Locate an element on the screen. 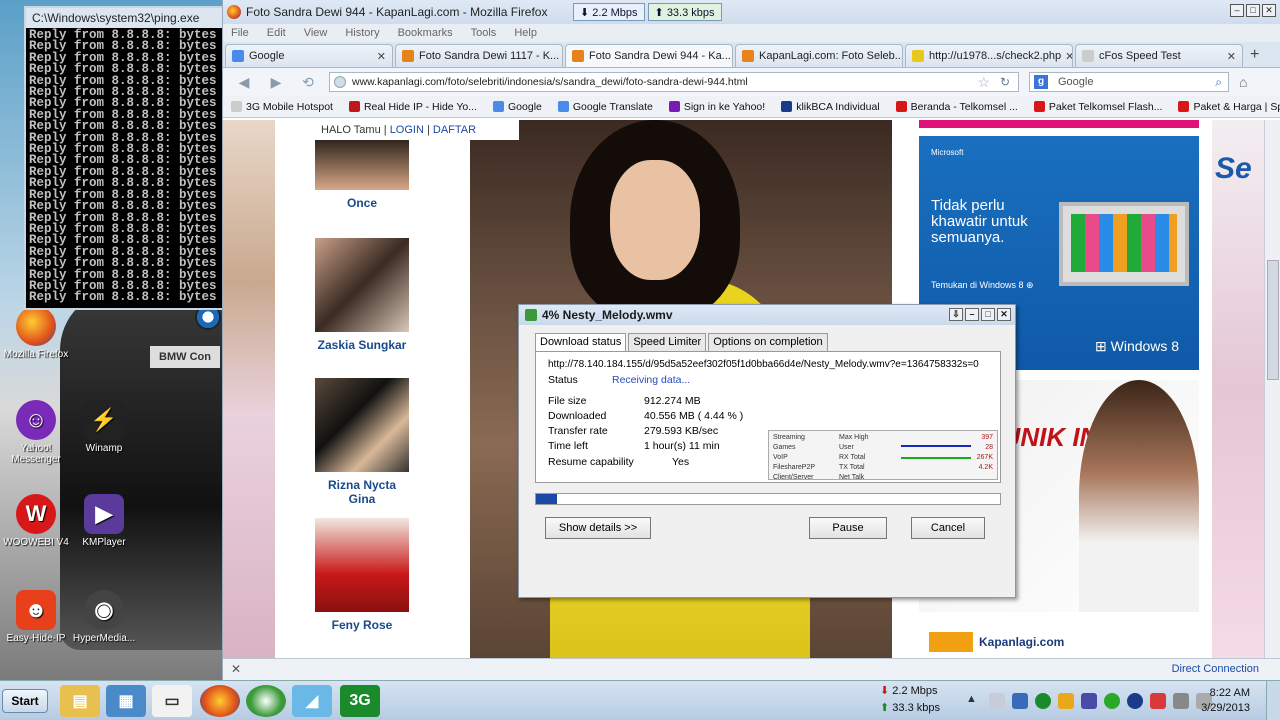 This screenshot has height=720, width=1280. login-link: LOGIN is located at coordinates (407, 130).